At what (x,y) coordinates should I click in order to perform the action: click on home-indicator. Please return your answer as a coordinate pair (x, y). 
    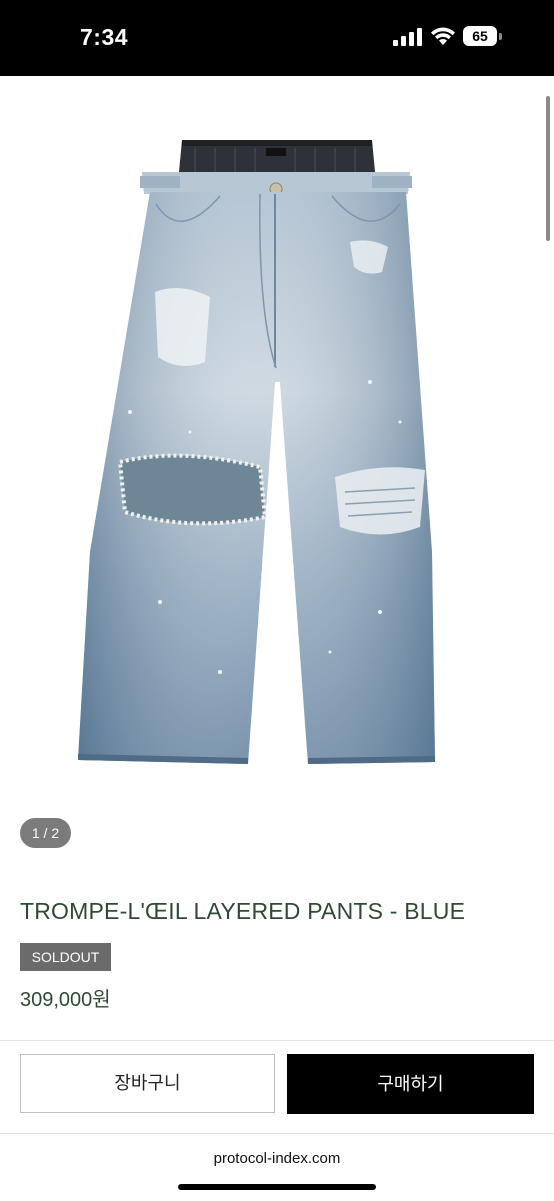
    Looking at the image, I should click on (277, 1187).